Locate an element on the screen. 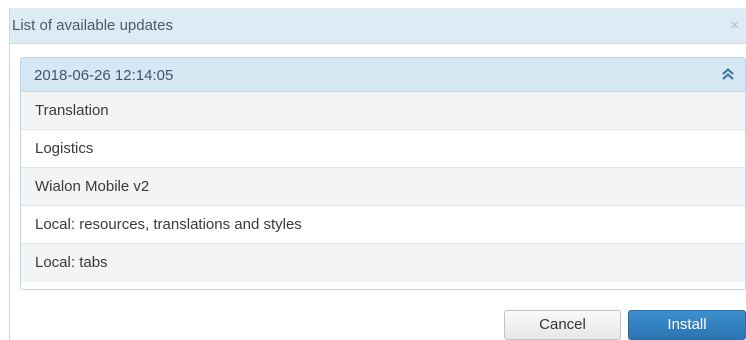 This screenshot has width=746, height=340. list-item: Local: tabs is located at coordinates (383, 263).